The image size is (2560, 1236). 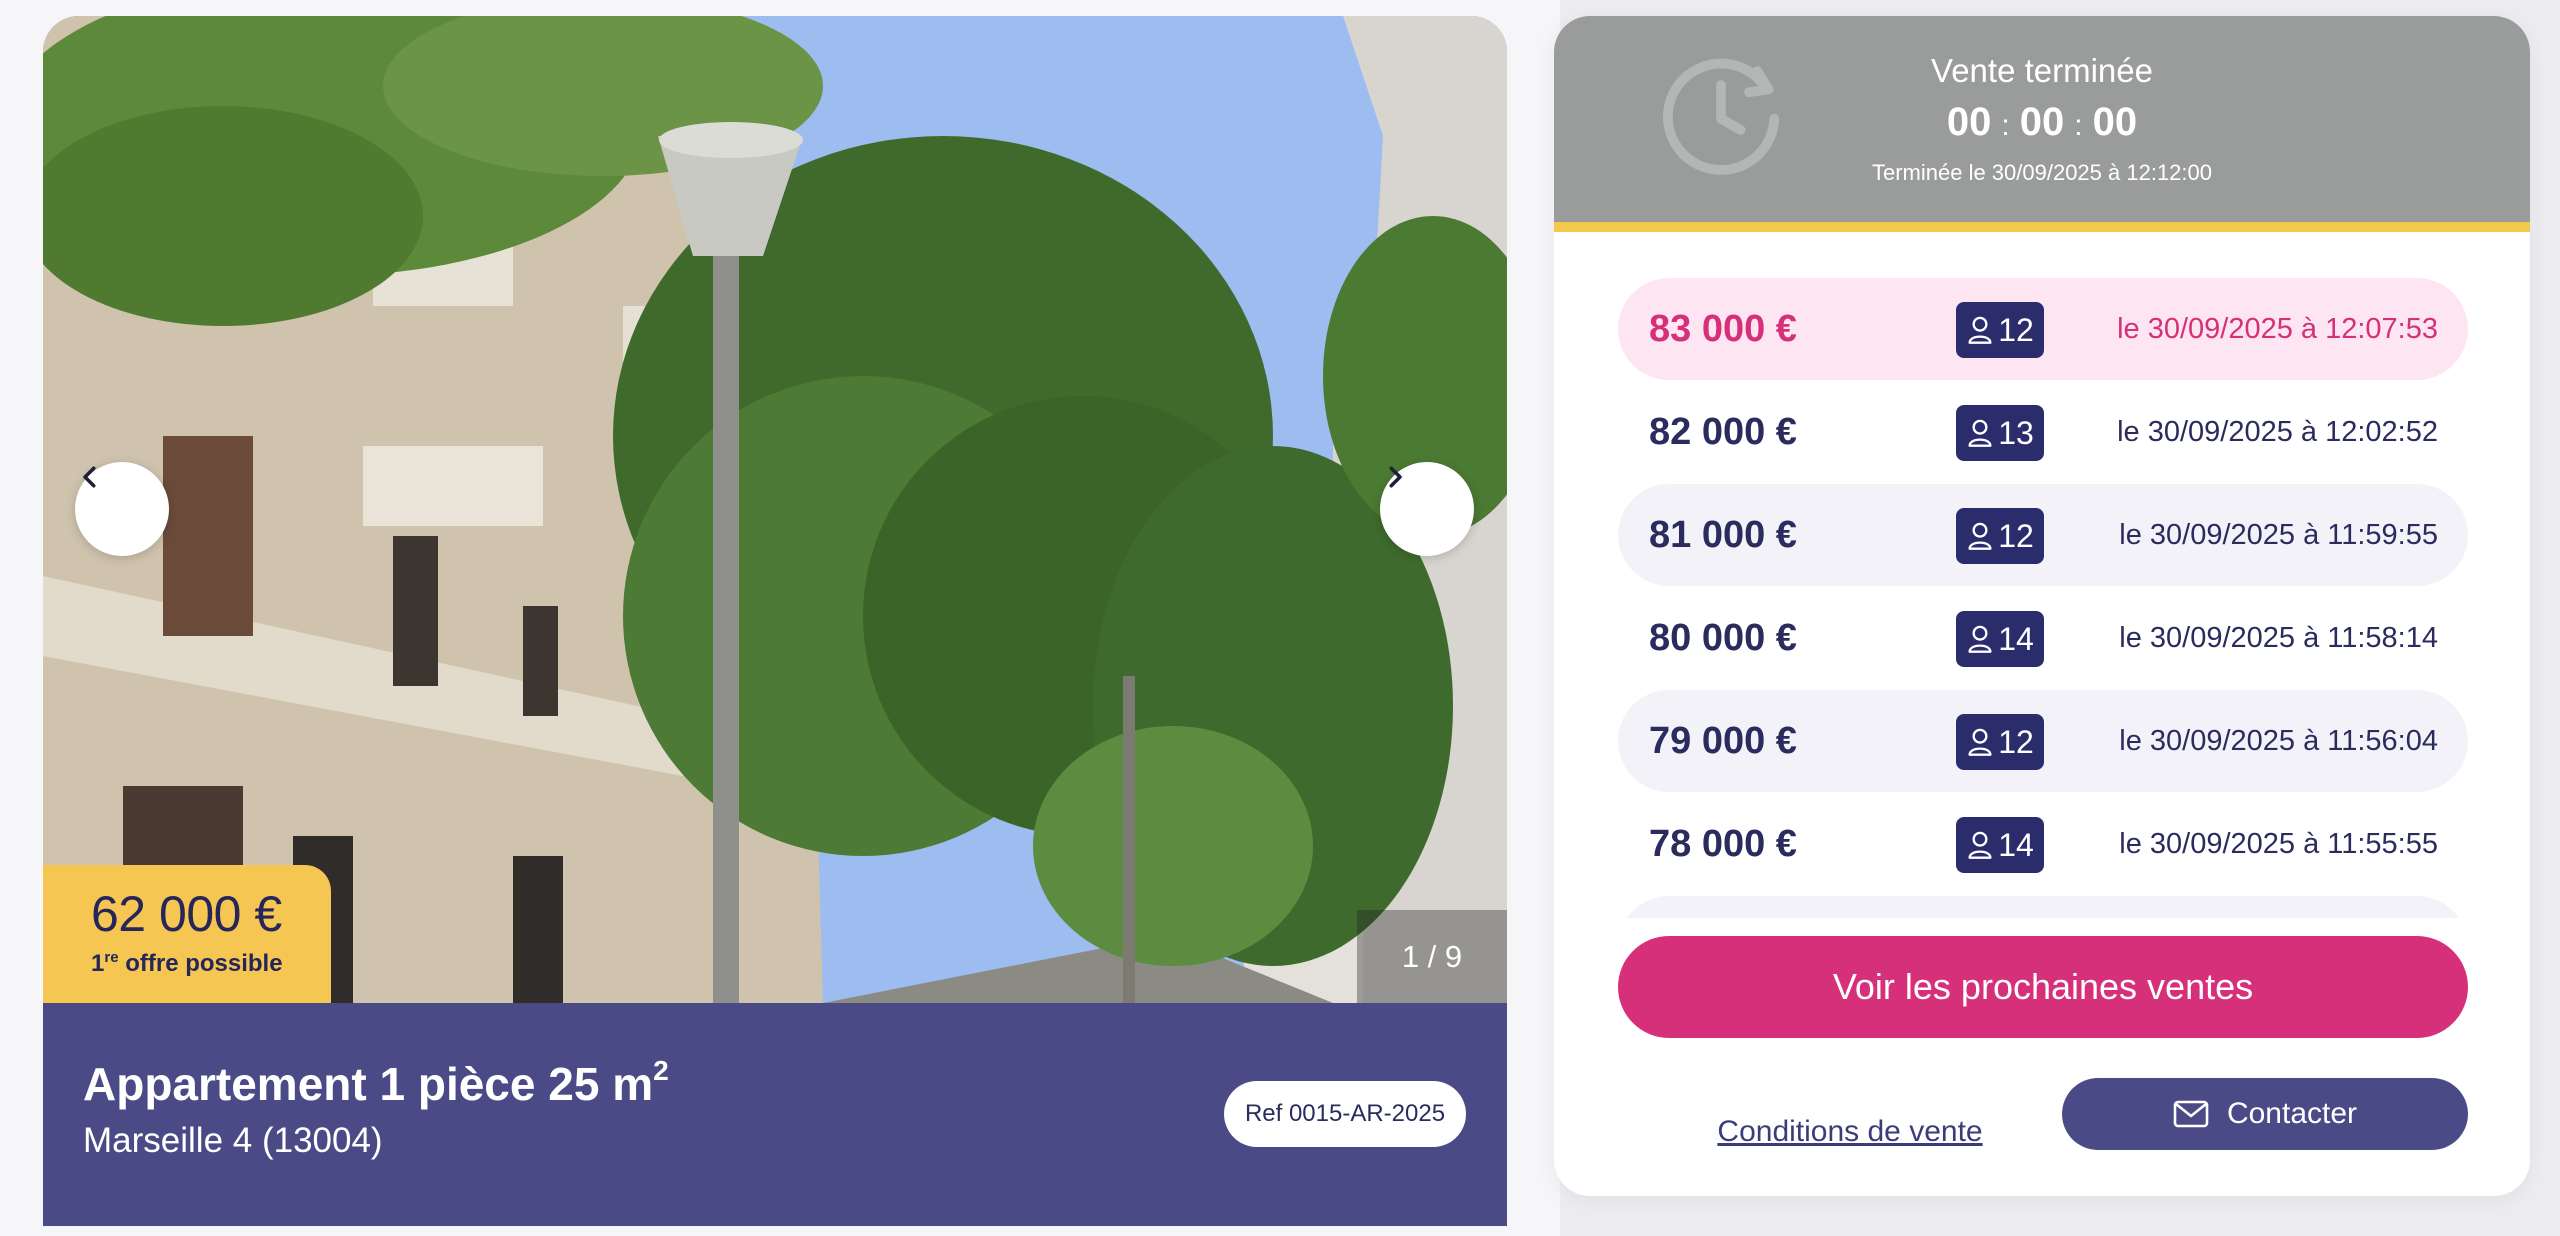 I want to click on bid-date: le 30/09/2025 à 11:56:04, so click(x=2278, y=741).